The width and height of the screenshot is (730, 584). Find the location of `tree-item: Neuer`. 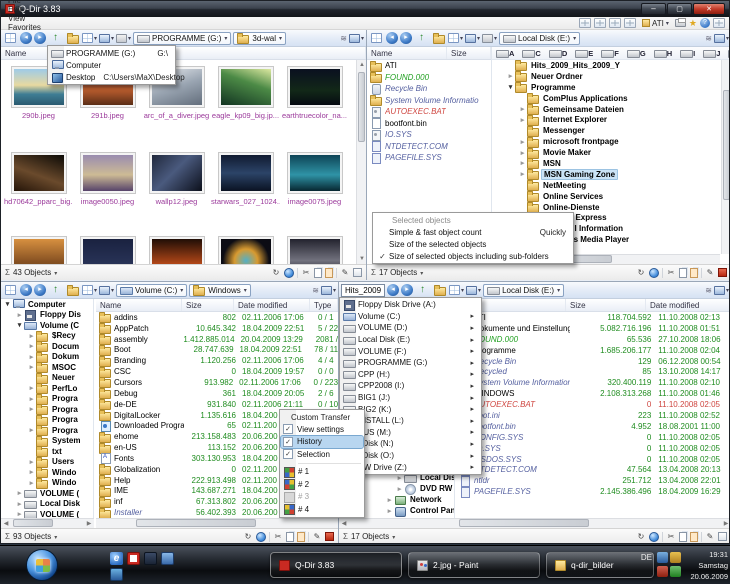

tree-item: Neuer is located at coordinates (47, 378).